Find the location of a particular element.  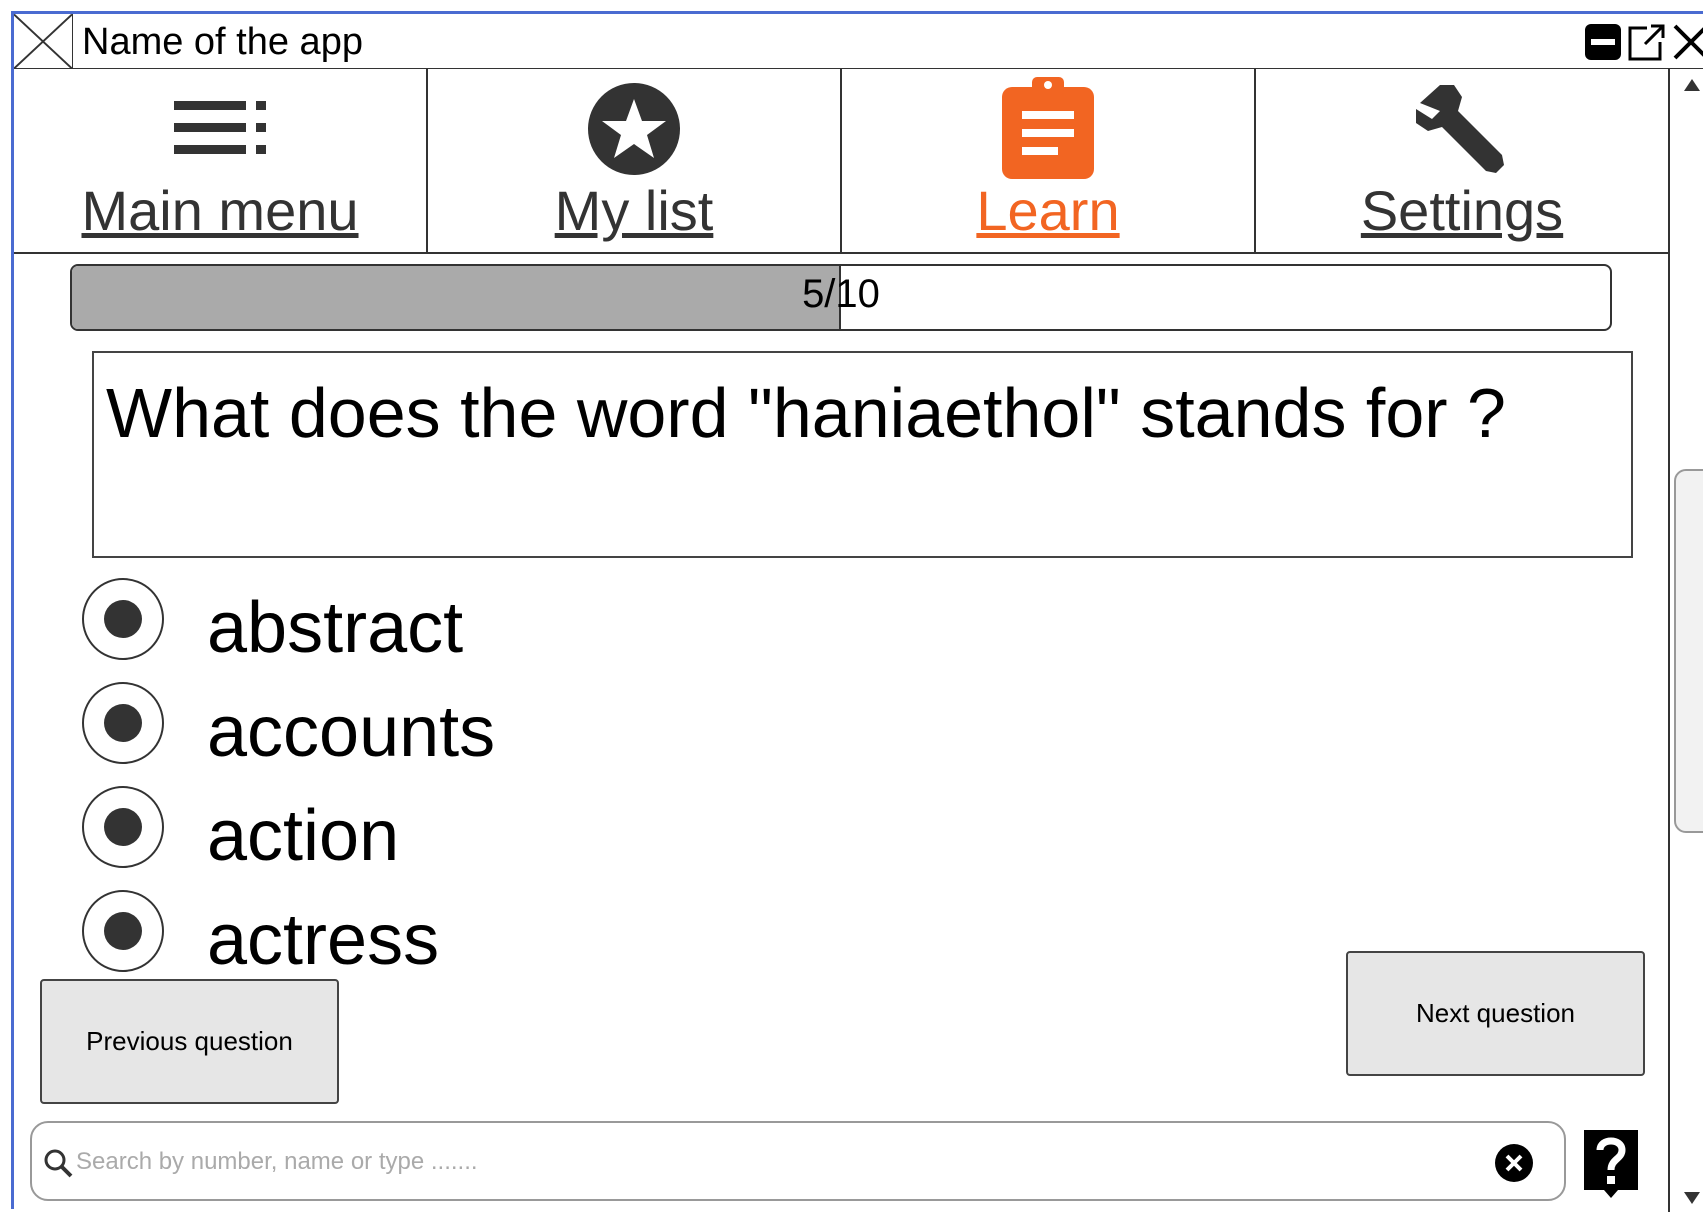

vertical-scrollbar is located at coordinates (1685, 640).